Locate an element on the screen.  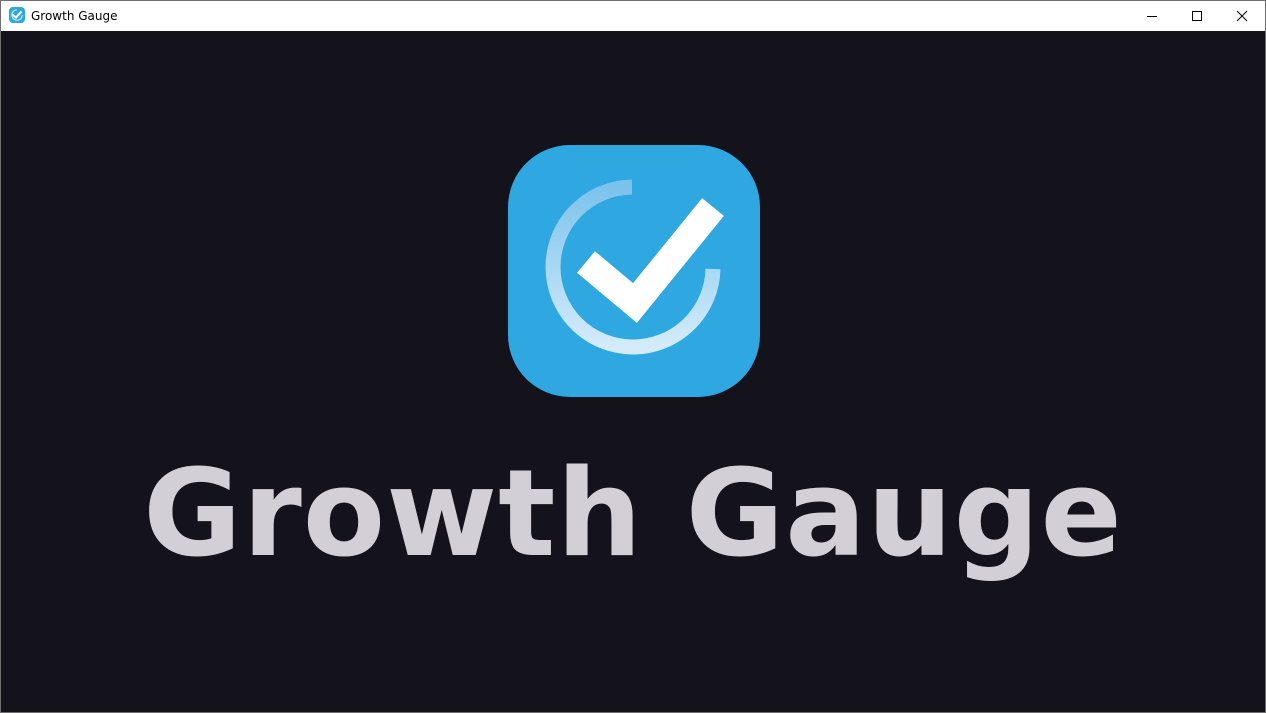
window-title: Growth Gauge is located at coordinates (74, 16).